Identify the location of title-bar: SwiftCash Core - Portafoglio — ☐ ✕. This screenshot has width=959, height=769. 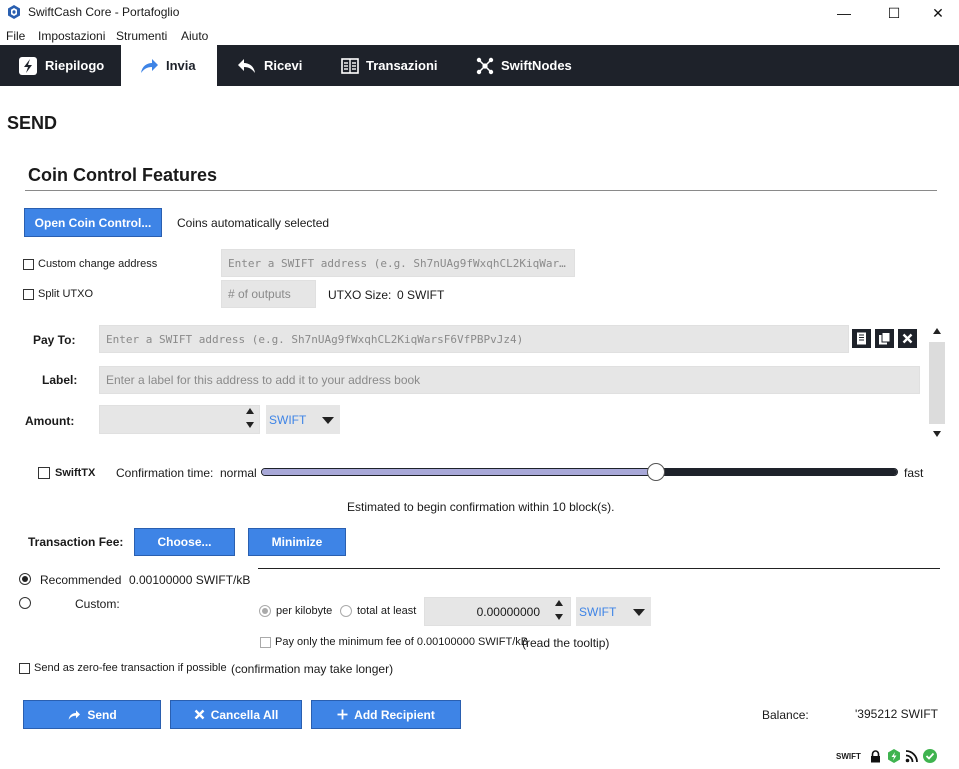
(479, 13).